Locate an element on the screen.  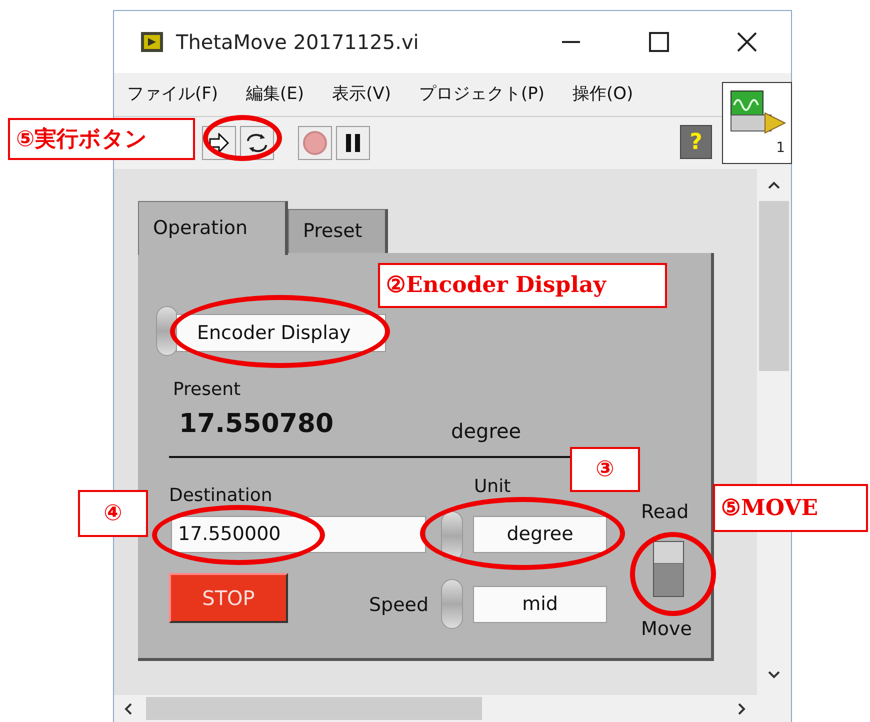
cycle-arrows-icon is located at coordinates (257, 143).